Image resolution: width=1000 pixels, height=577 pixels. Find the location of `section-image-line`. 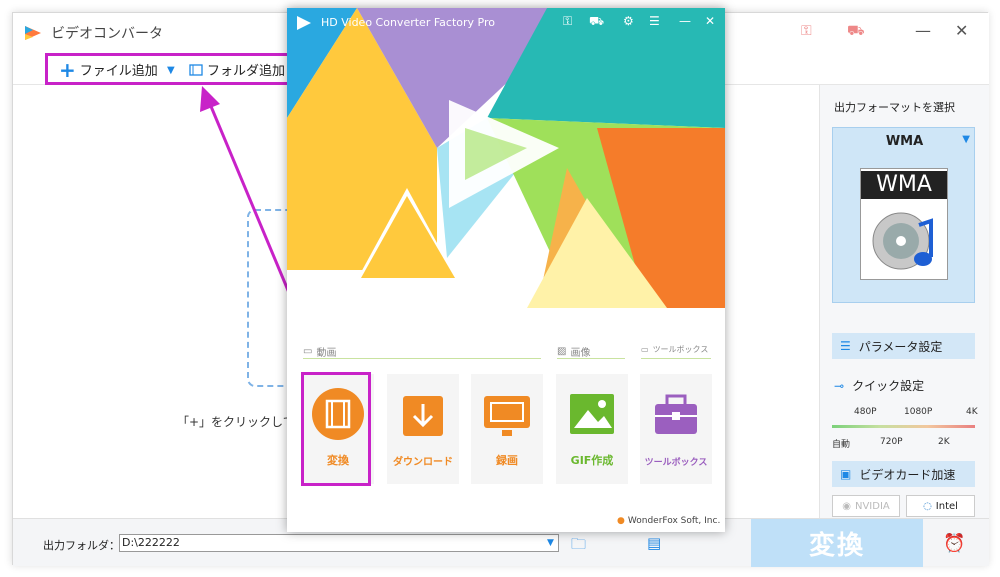

section-image-line is located at coordinates (591, 358).